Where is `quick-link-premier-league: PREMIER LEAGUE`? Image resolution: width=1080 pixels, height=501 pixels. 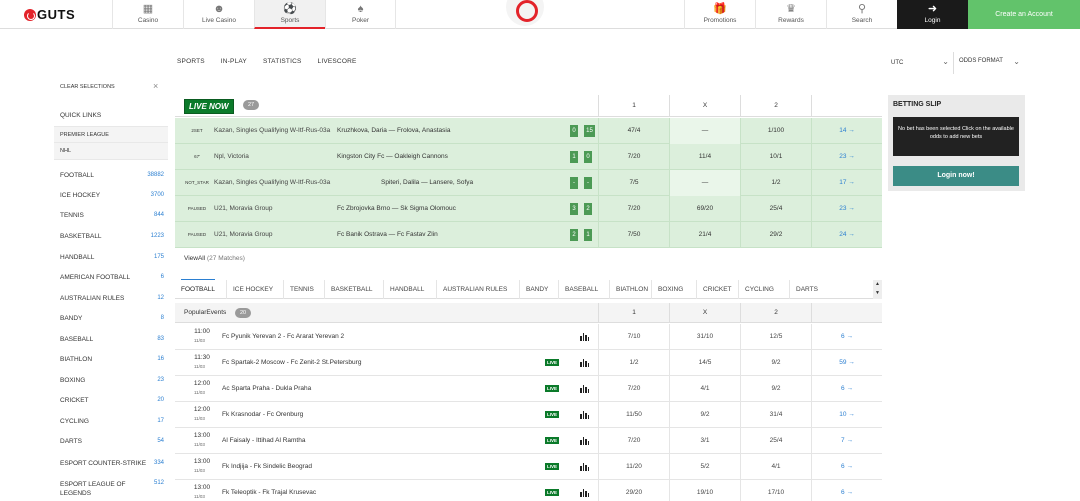
quick-link-premier-league: PREMIER LEAGUE is located at coordinates (111, 134).